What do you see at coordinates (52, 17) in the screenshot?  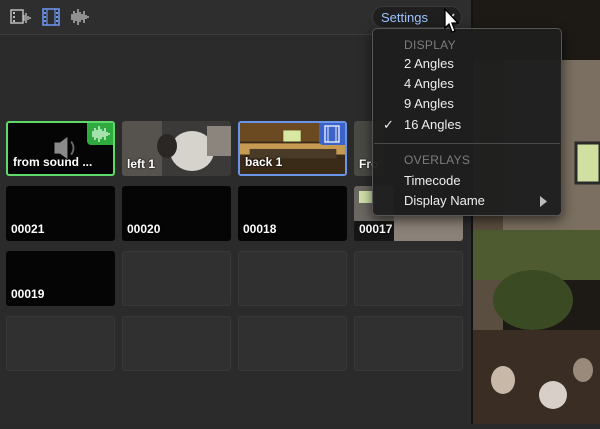 I see `video-switch-icon` at bounding box center [52, 17].